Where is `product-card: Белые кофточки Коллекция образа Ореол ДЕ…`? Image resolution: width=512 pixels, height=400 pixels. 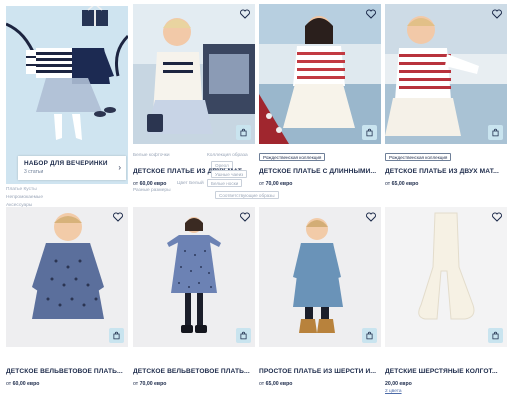
product-card: Белые кофточки Коллекция образа Ореол ДЕ… is located at coordinates (206, 104).